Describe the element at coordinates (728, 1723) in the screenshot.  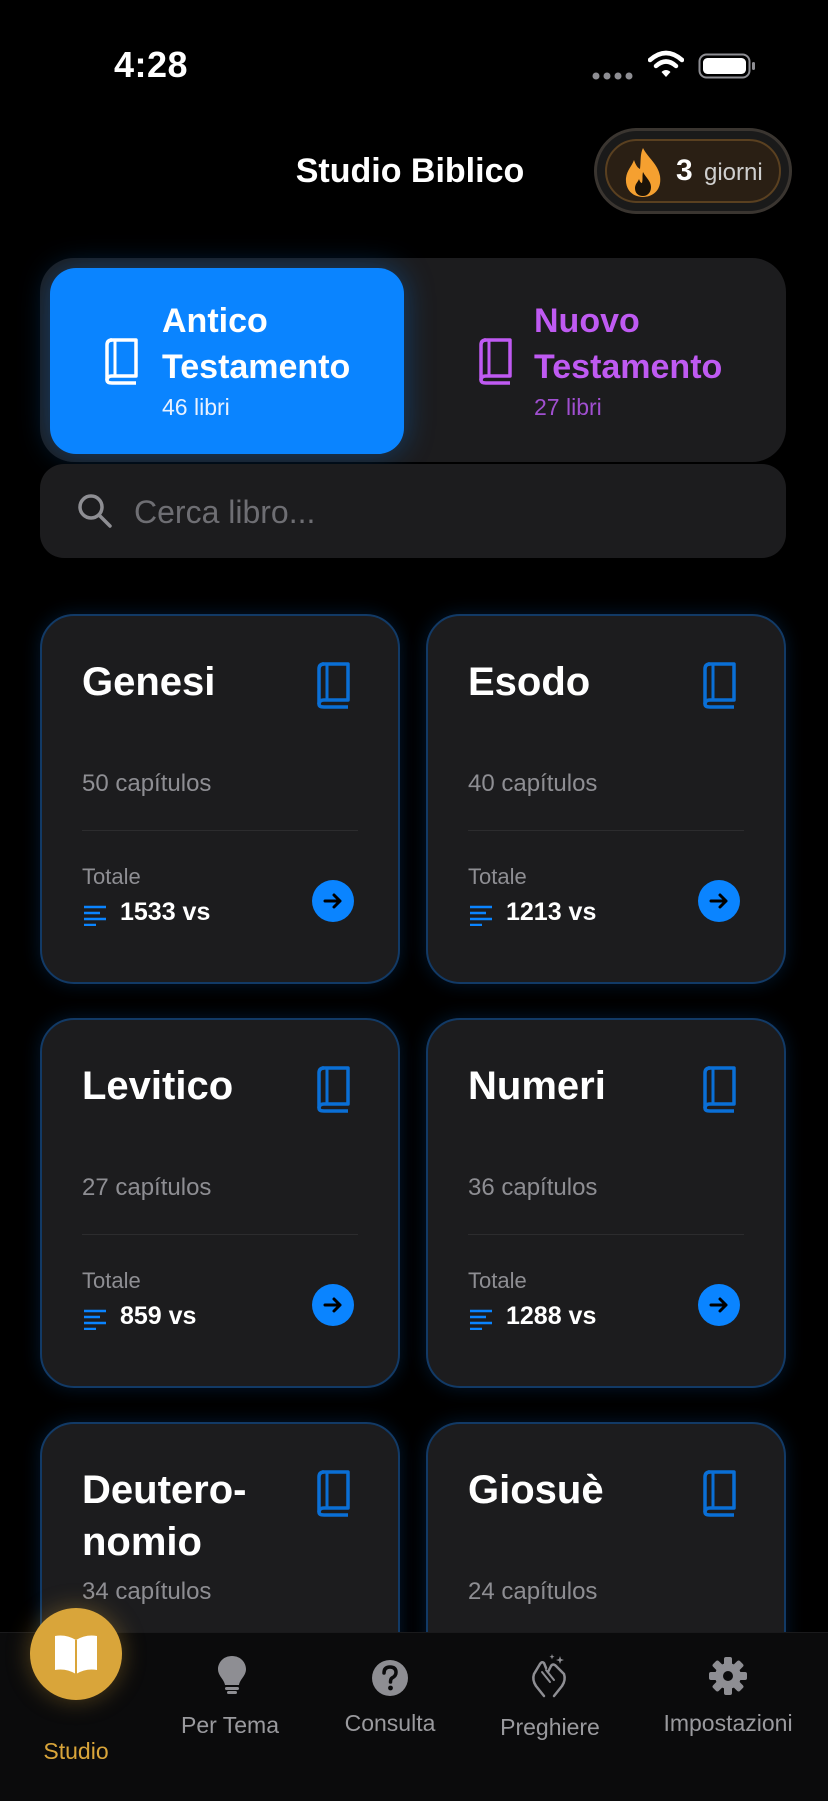
I see `tab-impostazioni-label: Impostazioni` at that location.